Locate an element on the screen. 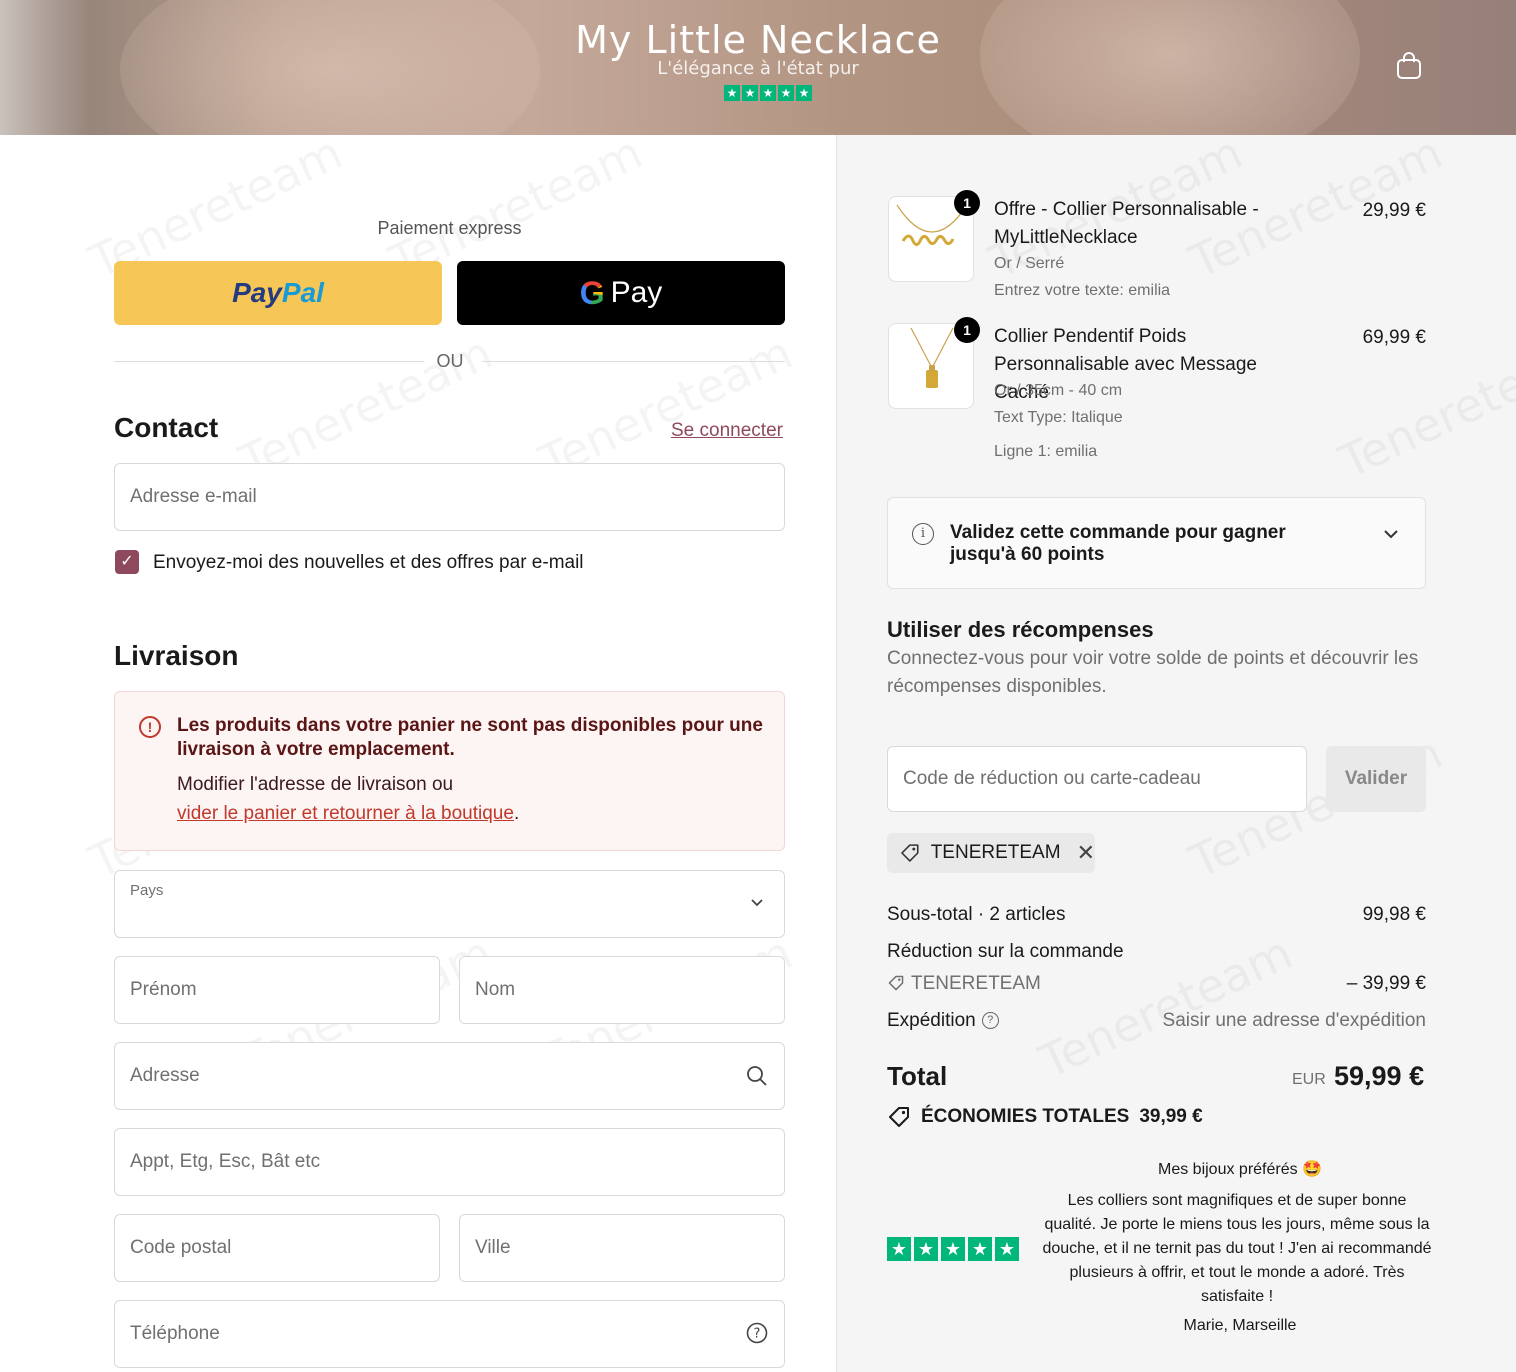 This screenshot has height=1372, width=1516. email-field: Adresse e-mail is located at coordinates (449, 497).